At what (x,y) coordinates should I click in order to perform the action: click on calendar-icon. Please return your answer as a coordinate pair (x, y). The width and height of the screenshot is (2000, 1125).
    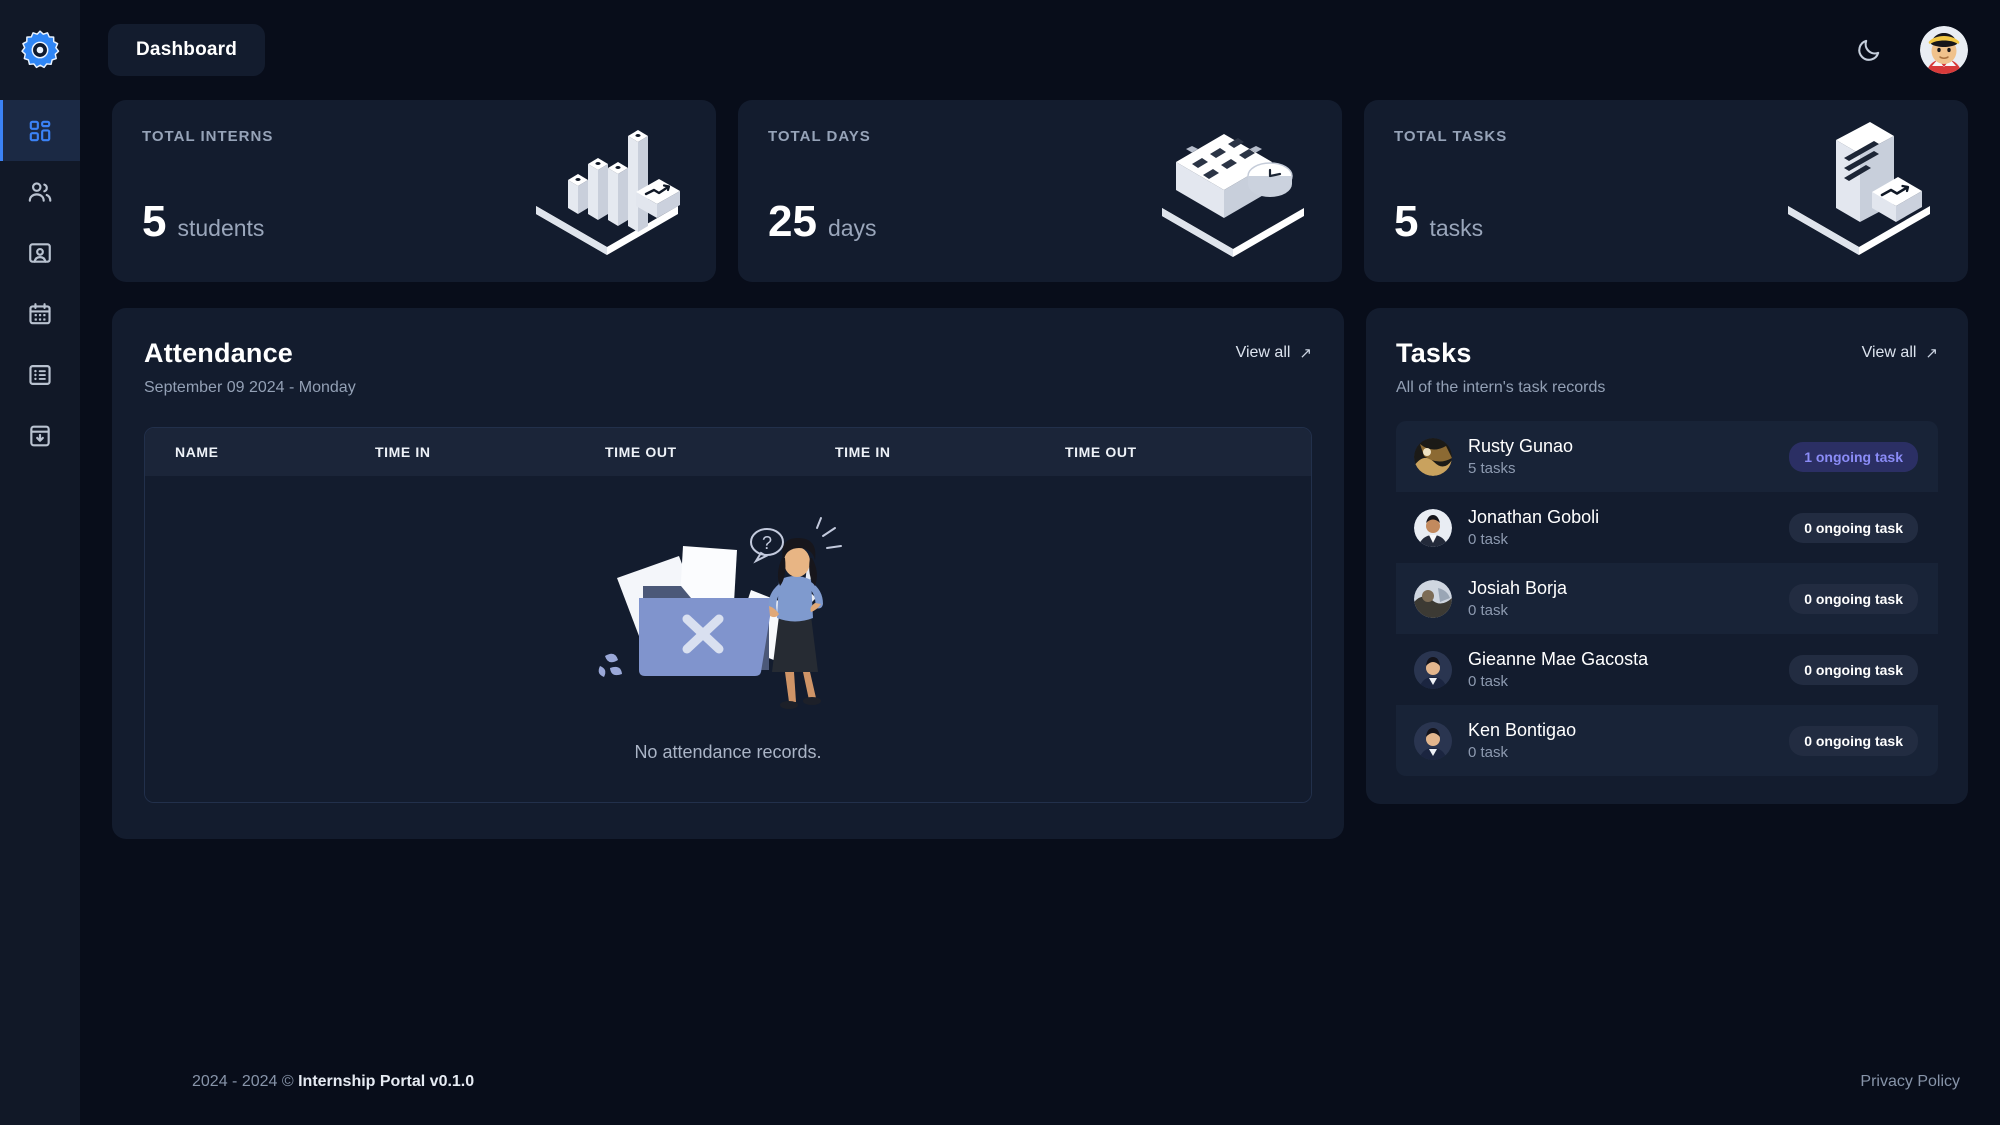
    Looking at the image, I should click on (40, 313).